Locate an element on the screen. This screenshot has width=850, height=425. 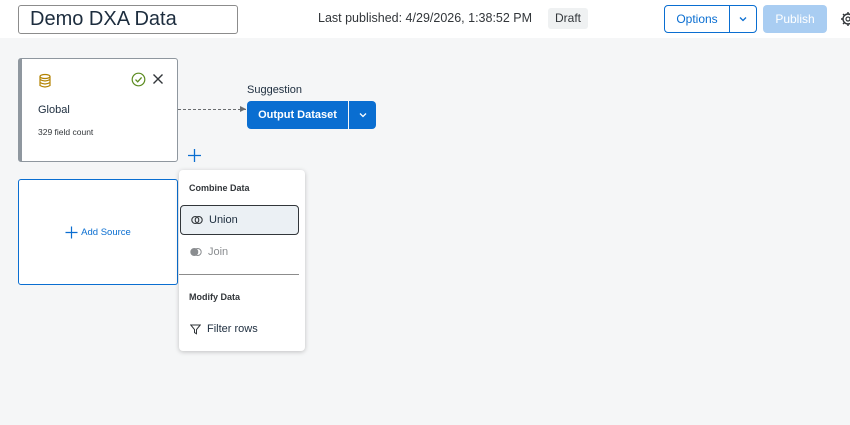
menu-item-filter-rows: Filter rows is located at coordinates (239, 329).